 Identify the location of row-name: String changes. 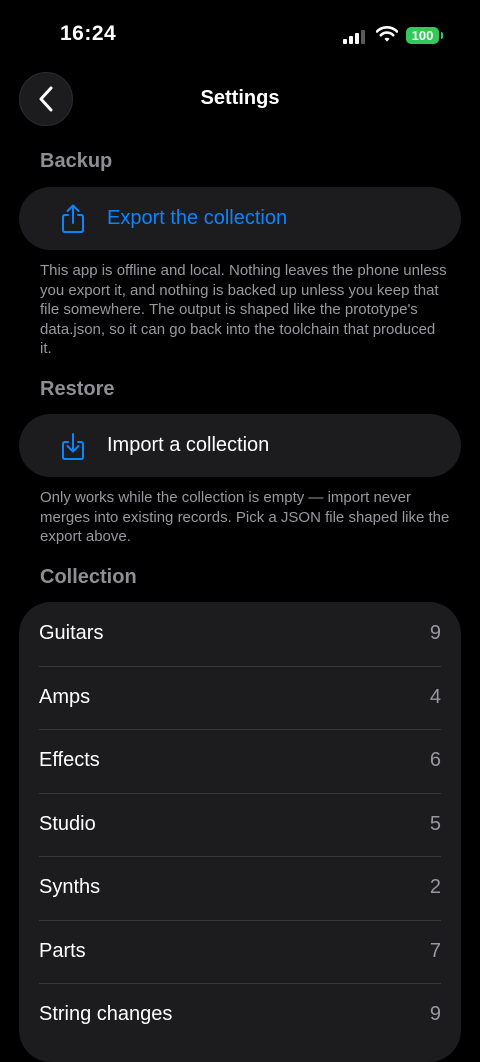
(106, 1014).